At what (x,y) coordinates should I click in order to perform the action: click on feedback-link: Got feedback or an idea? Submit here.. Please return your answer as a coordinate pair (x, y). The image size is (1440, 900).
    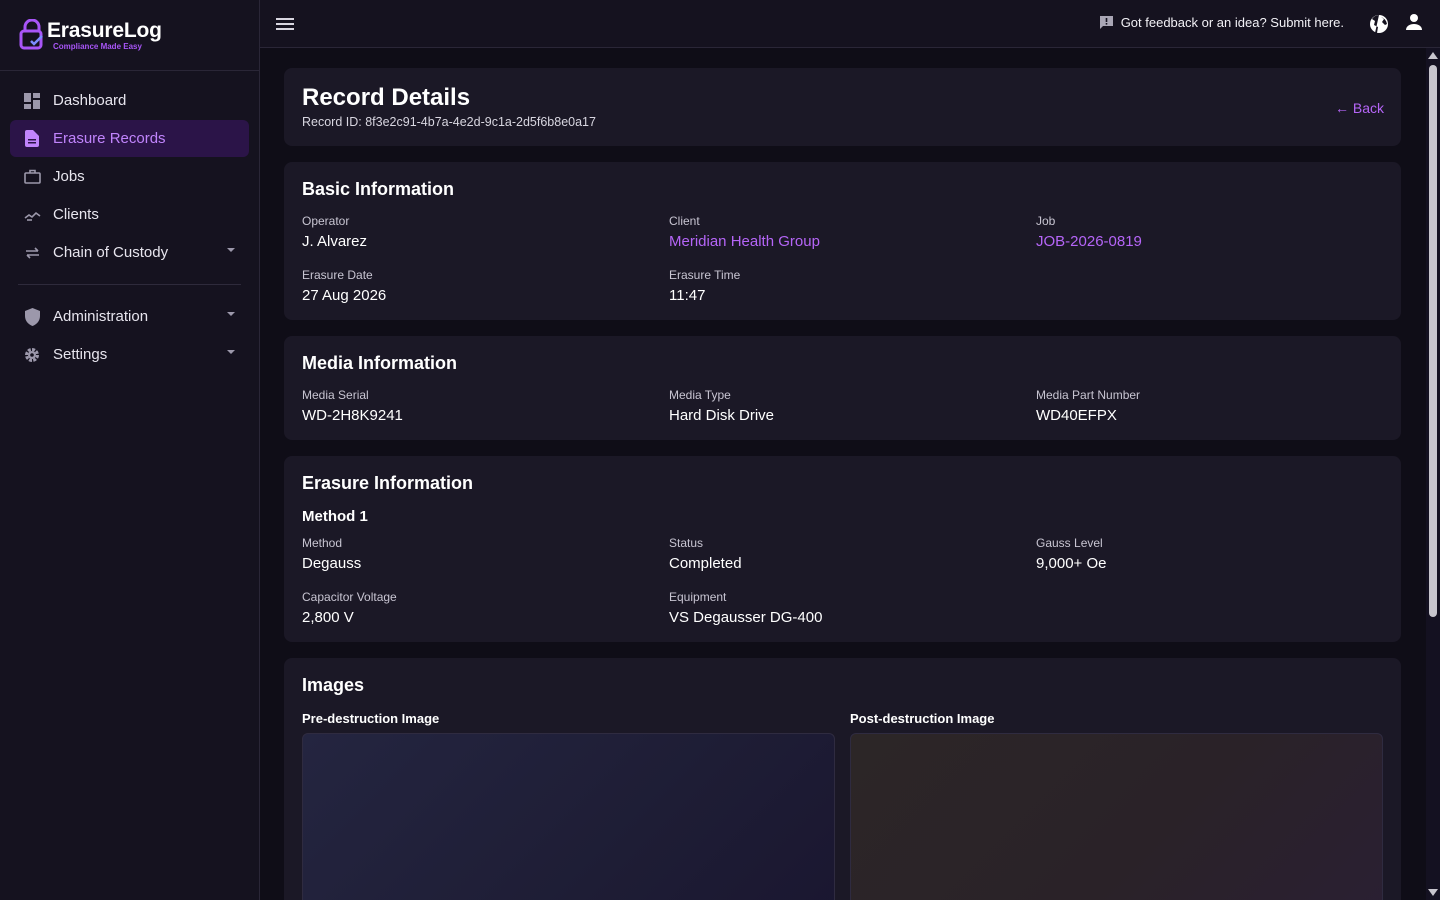
    Looking at the image, I should click on (1221, 22).